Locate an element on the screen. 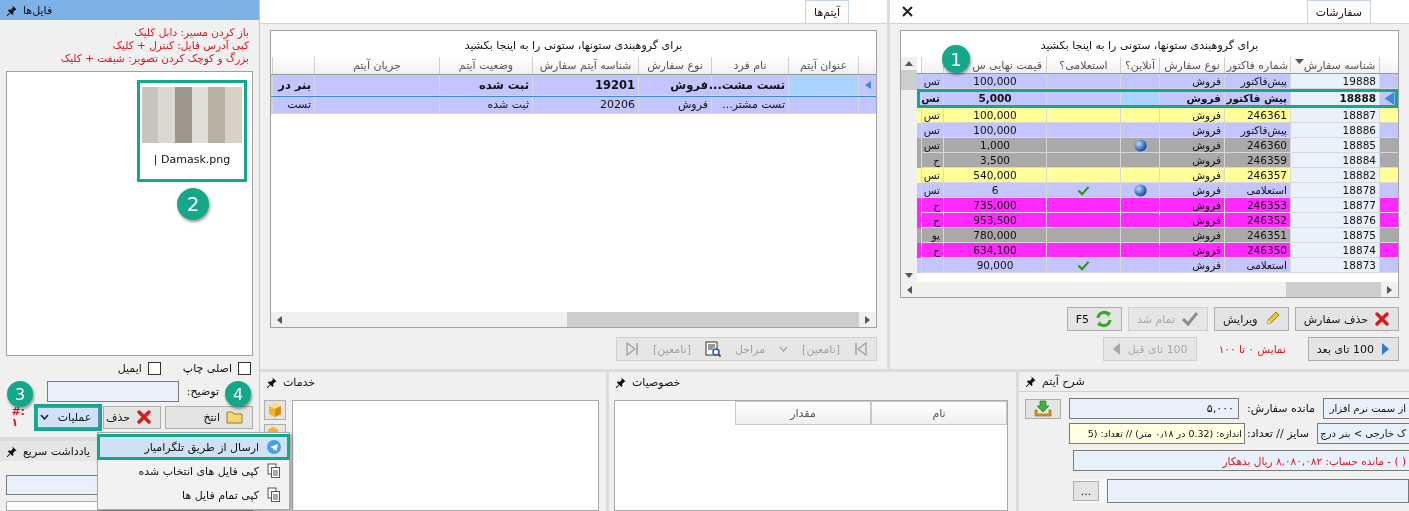  table-cell: 18882 is located at coordinates (1334, 175).